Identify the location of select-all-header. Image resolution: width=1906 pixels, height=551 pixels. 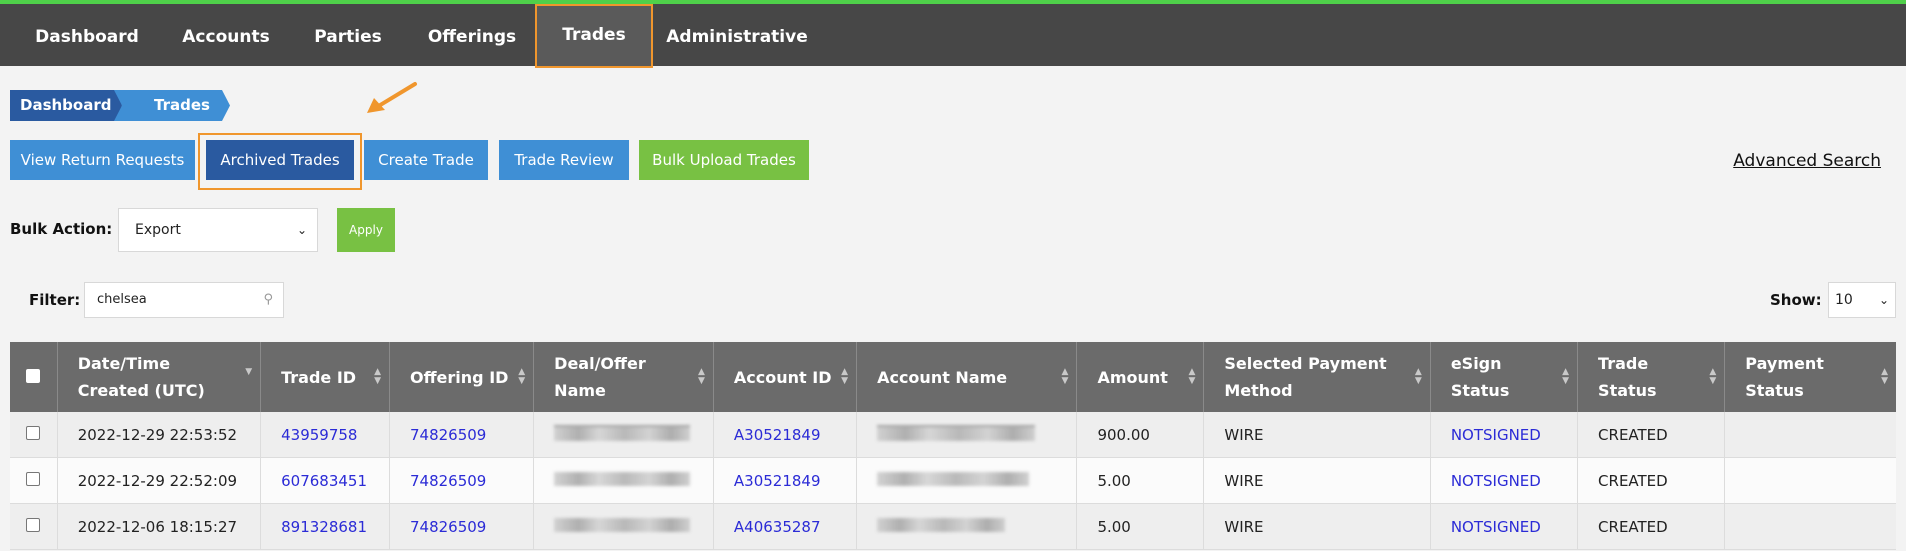
(34, 377).